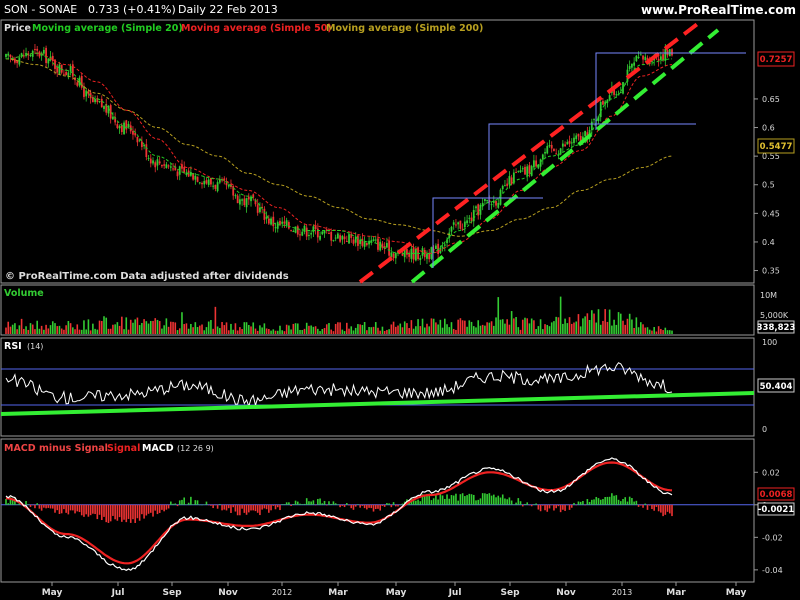 The width and height of the screenshot is (800, 600). Describe the element at coordinates (768, 242) in the screenshot. I see `price-tick-label-5: 0.4` at that location.